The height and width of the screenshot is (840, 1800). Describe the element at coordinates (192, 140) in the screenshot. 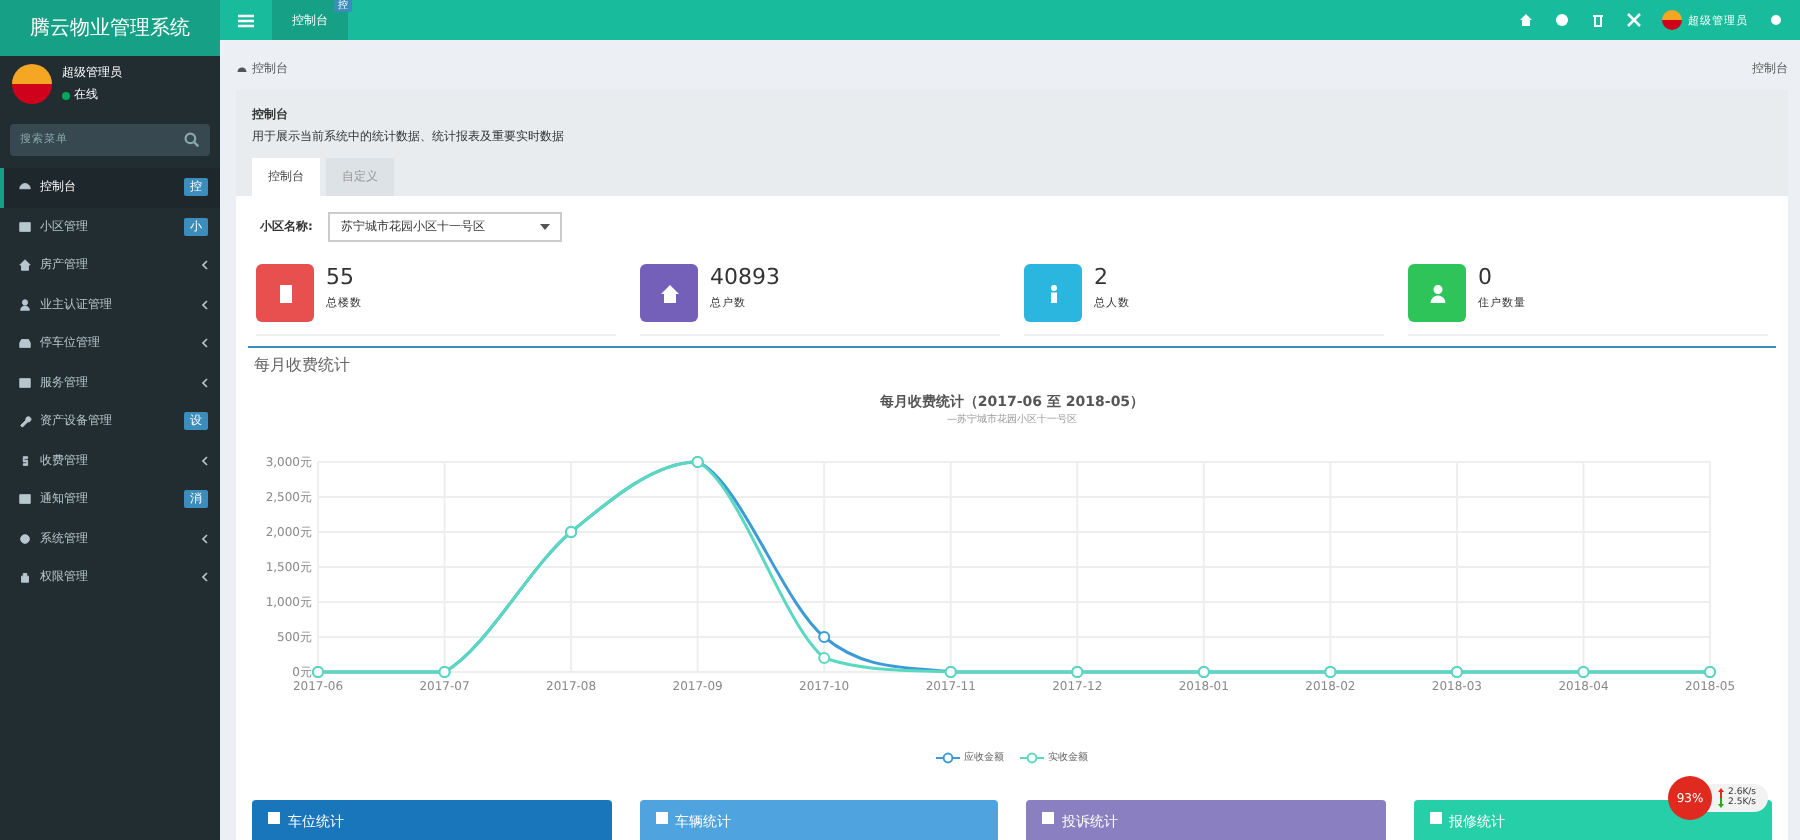

I see `search-icon` at that location.